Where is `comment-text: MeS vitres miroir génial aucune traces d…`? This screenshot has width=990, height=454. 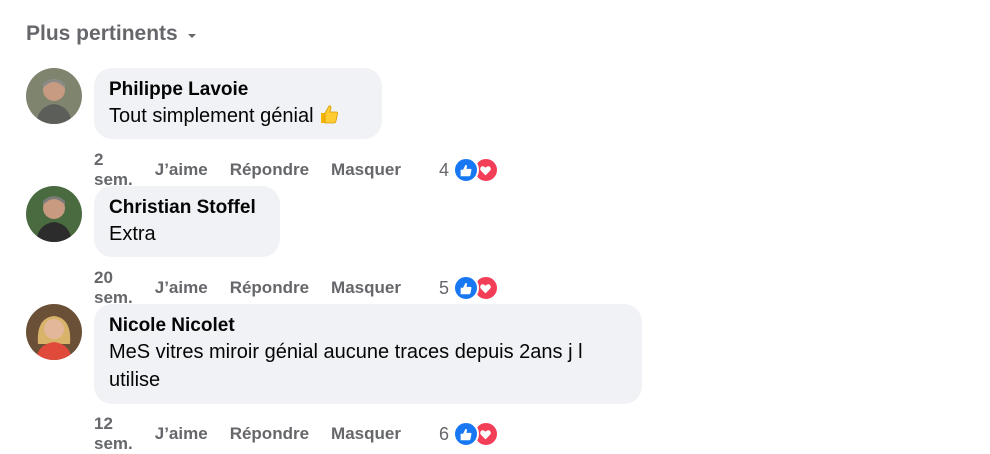
comment-text: MeS vitres miroir génial aucune traces d… is located at coordinates (346, 366).